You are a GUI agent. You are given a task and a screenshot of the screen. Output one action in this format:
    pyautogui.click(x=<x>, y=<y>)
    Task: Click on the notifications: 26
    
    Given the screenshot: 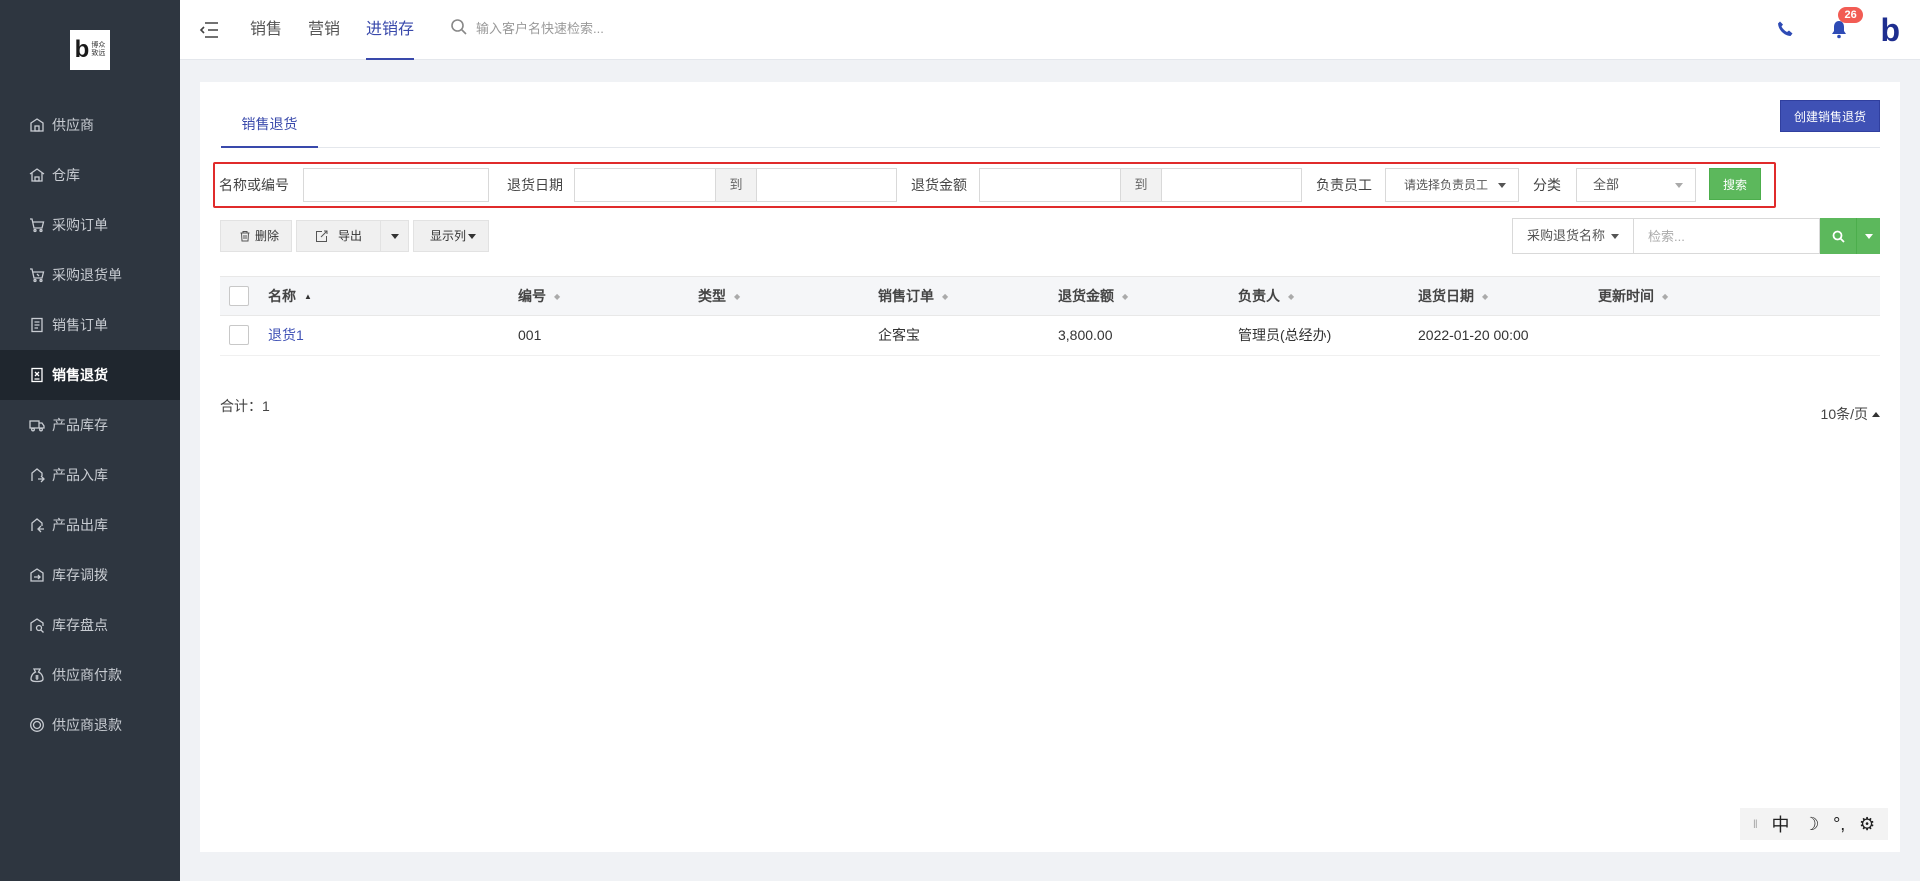 What is the action you would take?
    pyautogui.click(x=1846, y=24)
    